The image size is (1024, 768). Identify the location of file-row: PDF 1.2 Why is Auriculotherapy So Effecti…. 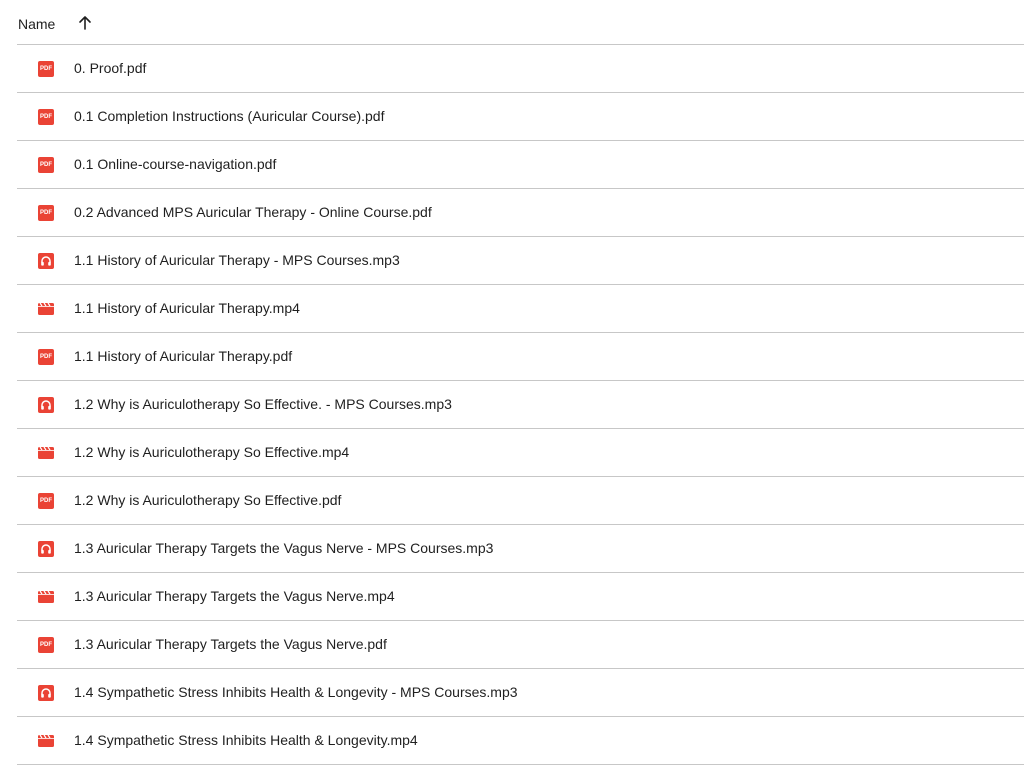
(520, 501).